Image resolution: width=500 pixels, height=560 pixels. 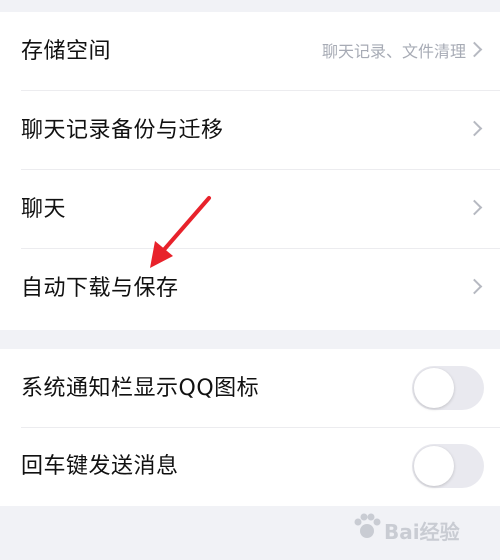 I want to click on settings-row-chat: 聊天, so click(x=250, y=209).